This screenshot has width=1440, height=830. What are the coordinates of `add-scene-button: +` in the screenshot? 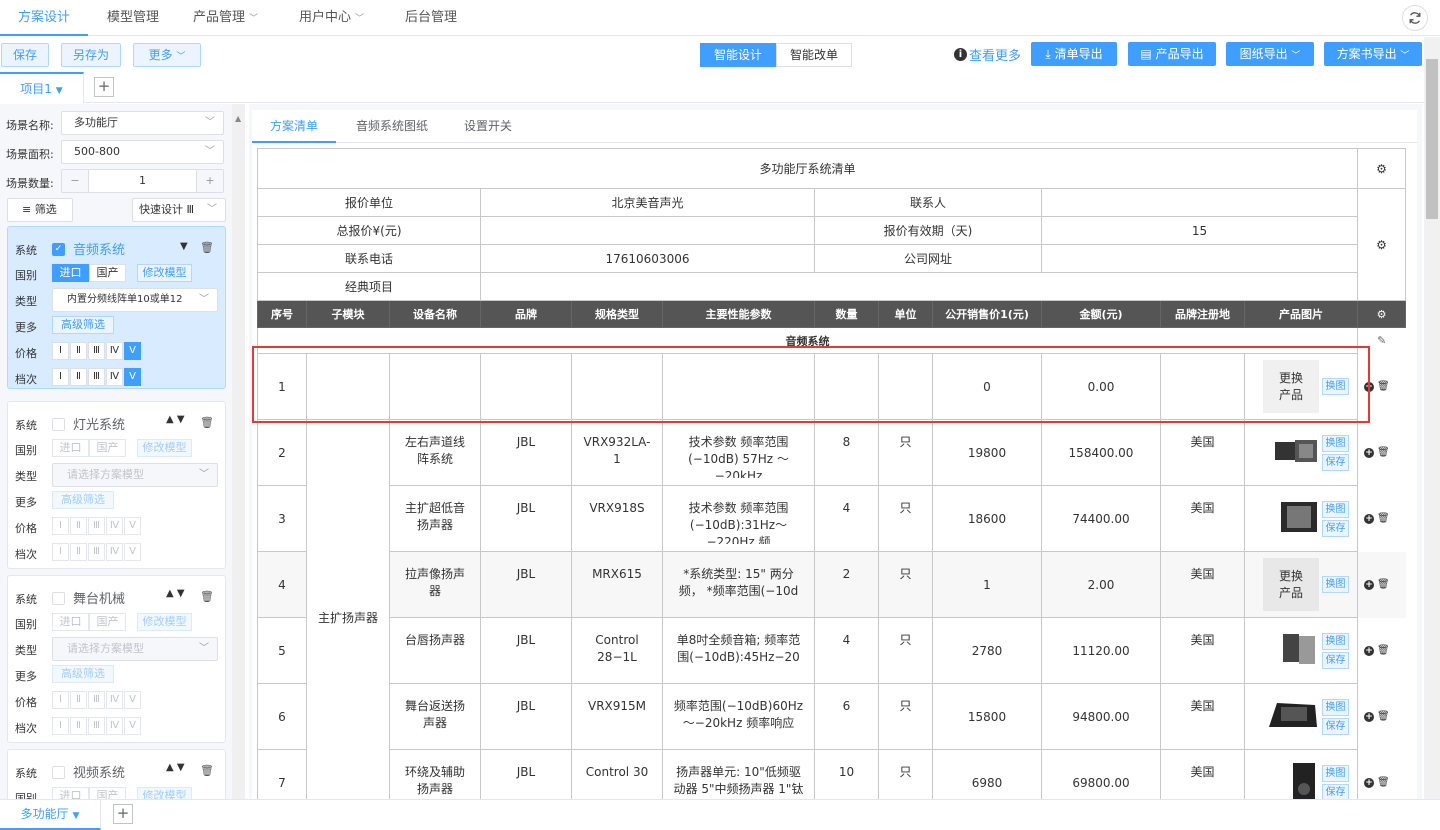 It's located at (123, 814).